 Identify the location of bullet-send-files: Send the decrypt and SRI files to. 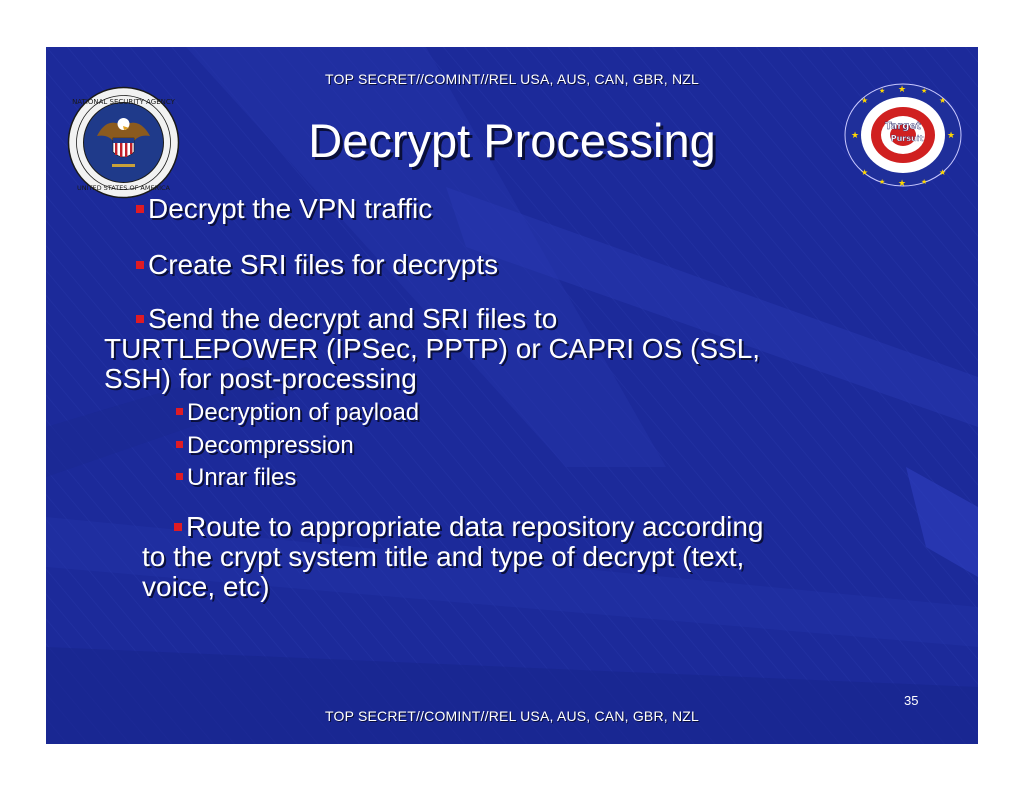
(346, 319).